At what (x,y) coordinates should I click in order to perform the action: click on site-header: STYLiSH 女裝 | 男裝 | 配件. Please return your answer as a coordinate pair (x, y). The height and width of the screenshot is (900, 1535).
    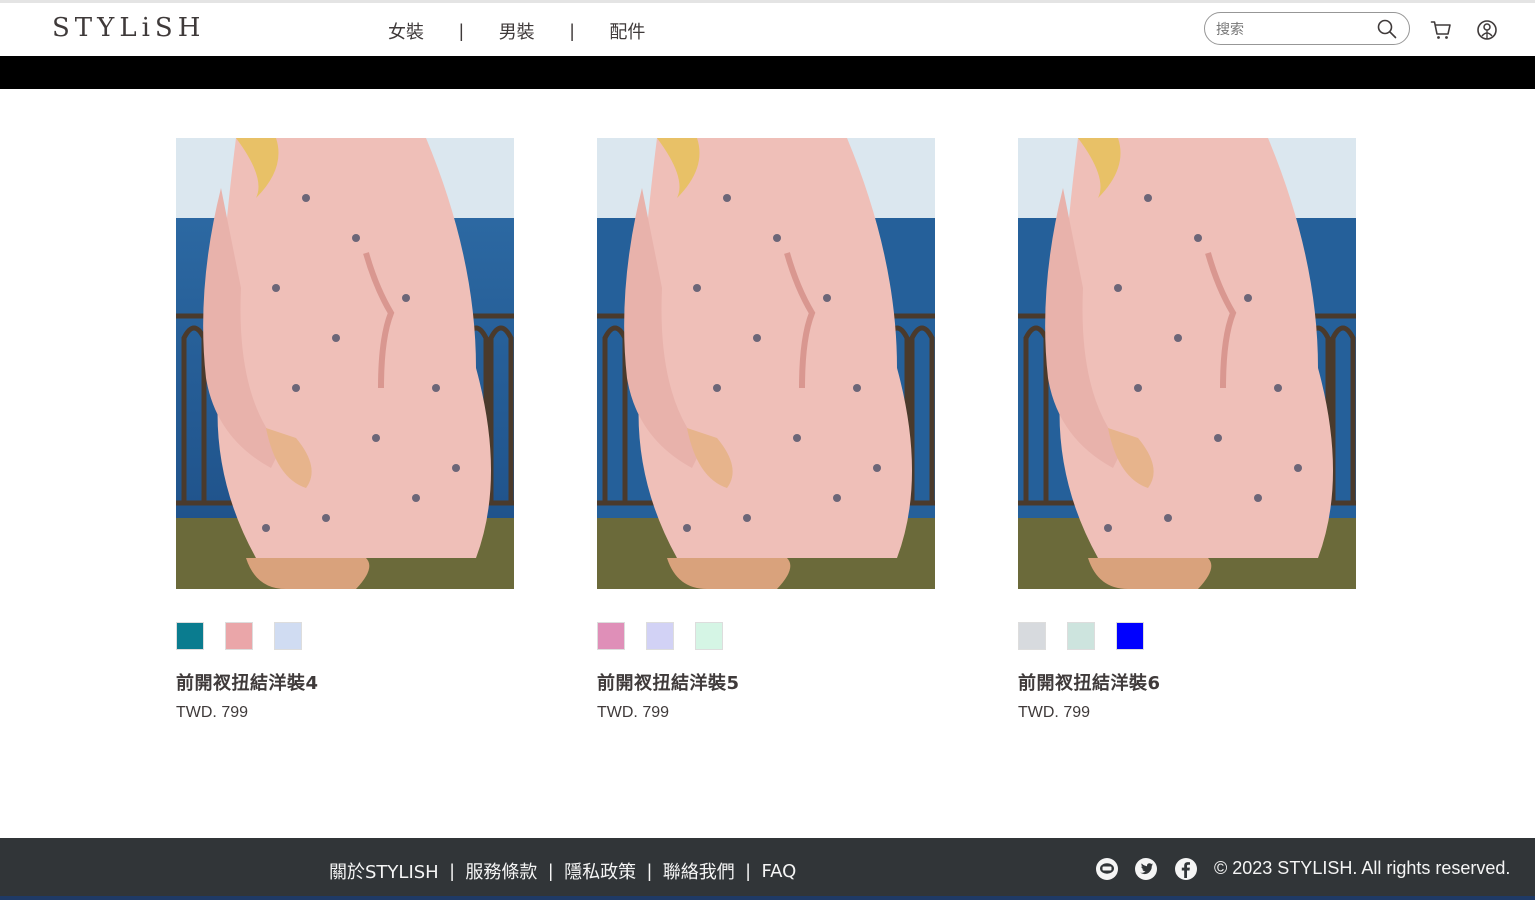
    Looking at the image, I should click on (767, 29).